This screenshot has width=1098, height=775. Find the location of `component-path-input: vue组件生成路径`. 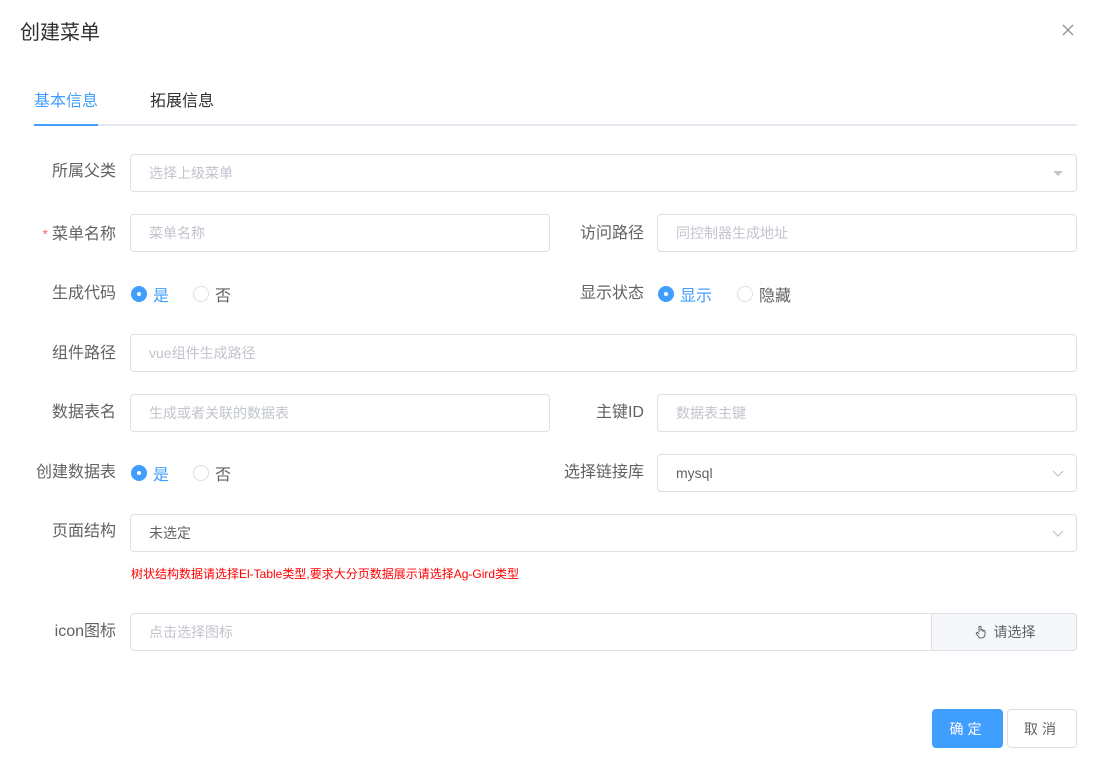

component-path-input: vue组件生成路径 is located at coordinates (603, 353).